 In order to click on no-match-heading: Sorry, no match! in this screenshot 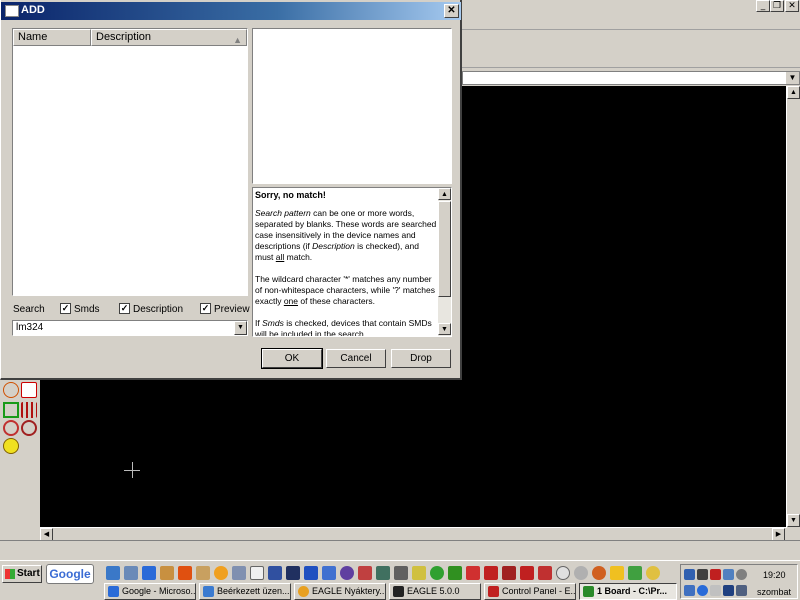, I will do `click(290, 195)`.